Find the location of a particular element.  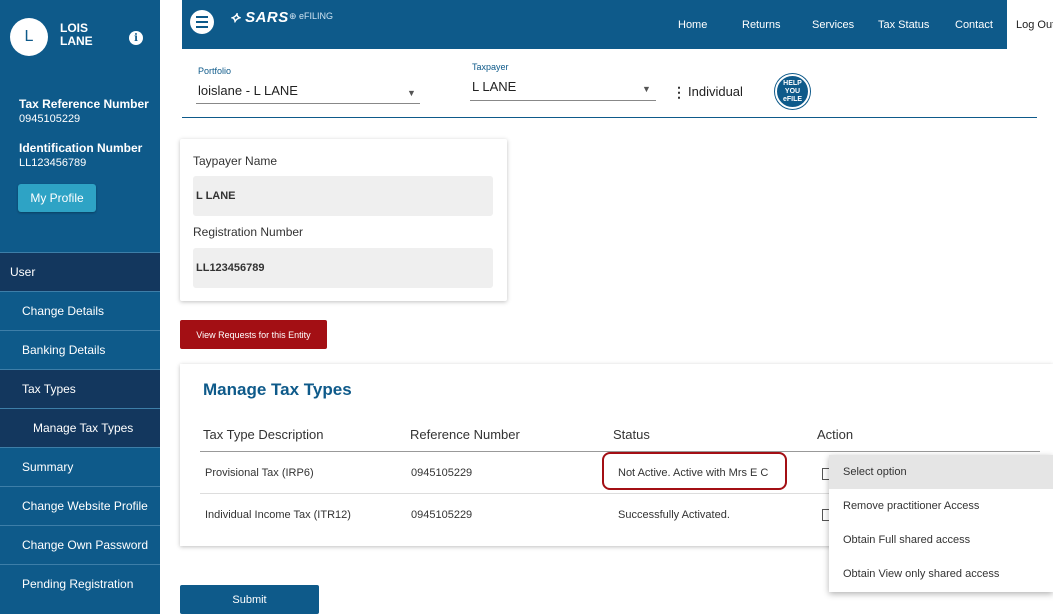

id-number-value: LL123456789 is located at coordinates (53, 163).